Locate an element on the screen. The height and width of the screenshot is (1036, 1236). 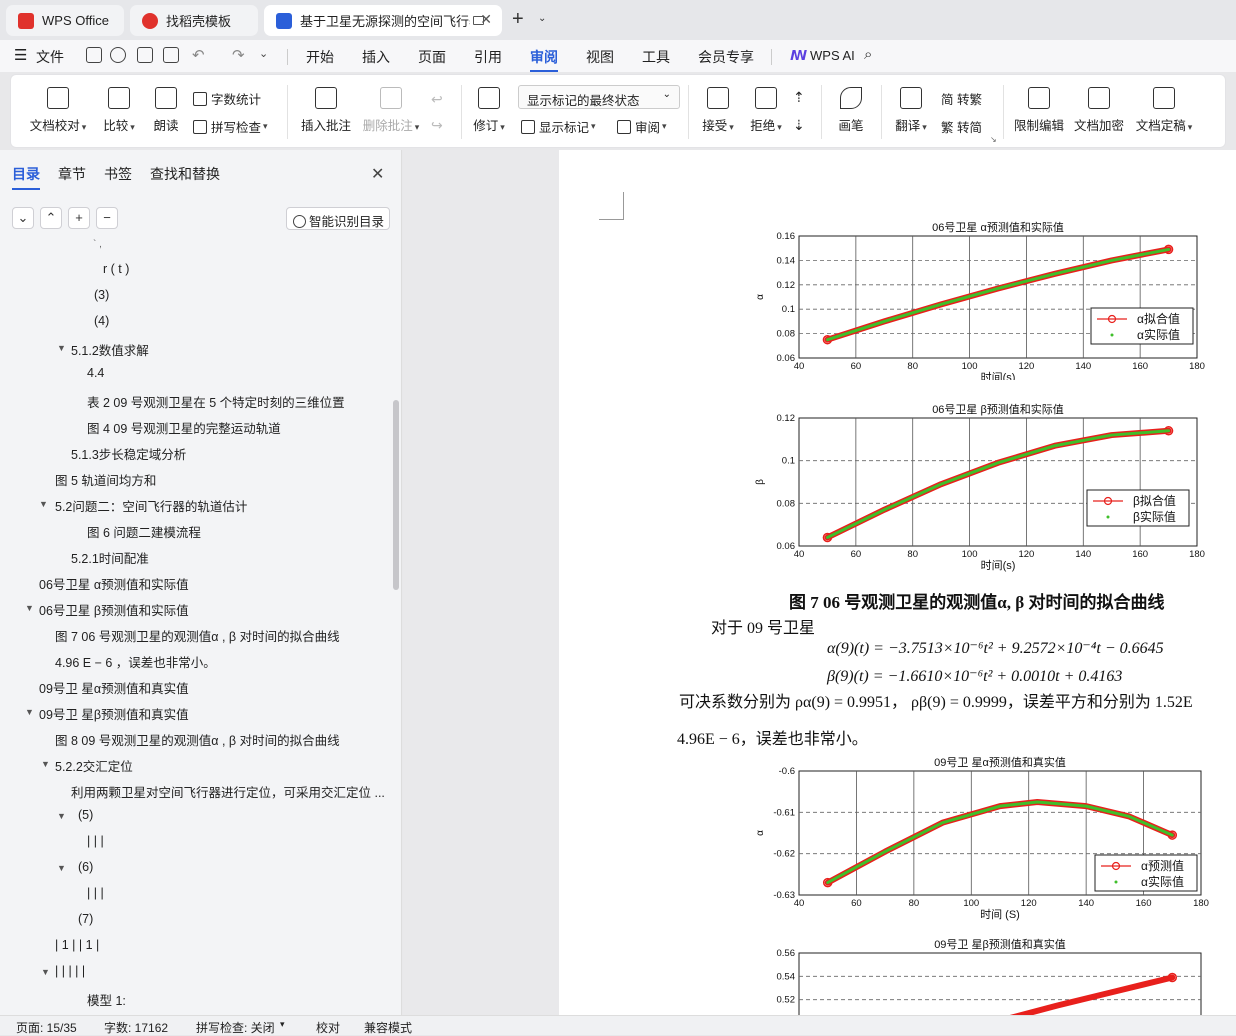
save-icon is located at coordinates (94, 55).